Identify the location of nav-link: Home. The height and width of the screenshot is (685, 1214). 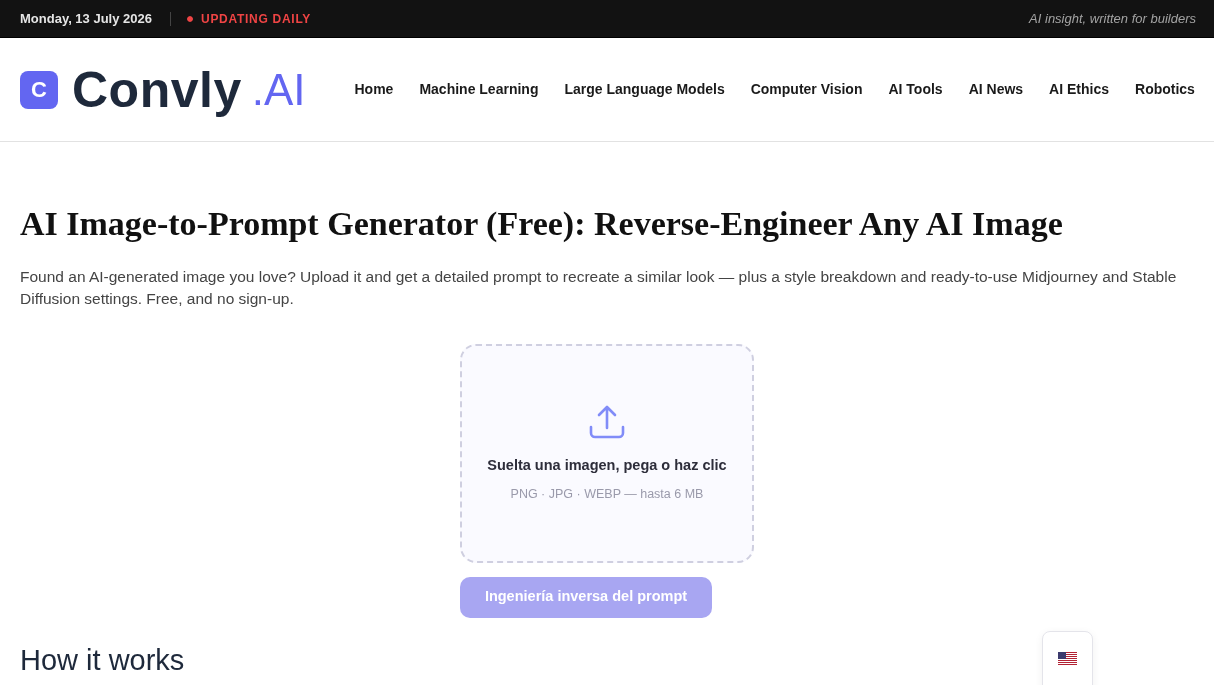
(374, 89).